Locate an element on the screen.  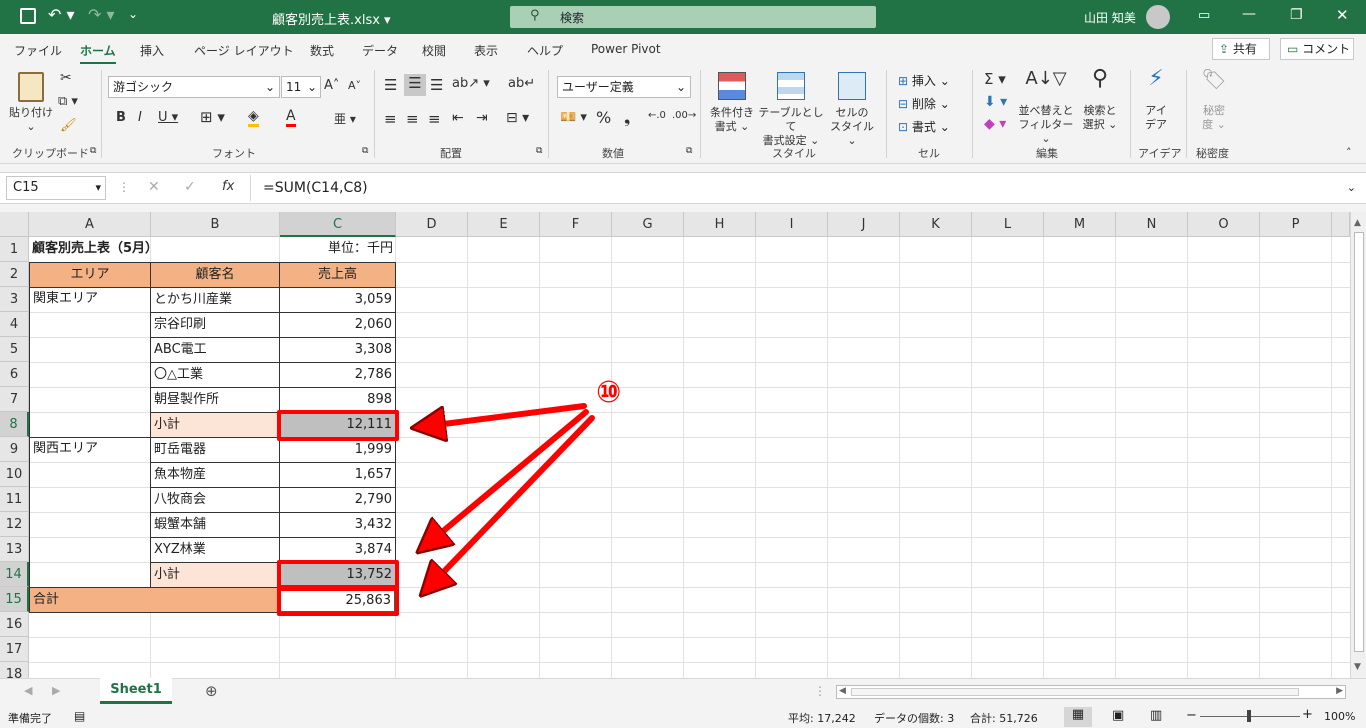
copy-icon: ⧉ ▾ is located at coordinates (68, 101).